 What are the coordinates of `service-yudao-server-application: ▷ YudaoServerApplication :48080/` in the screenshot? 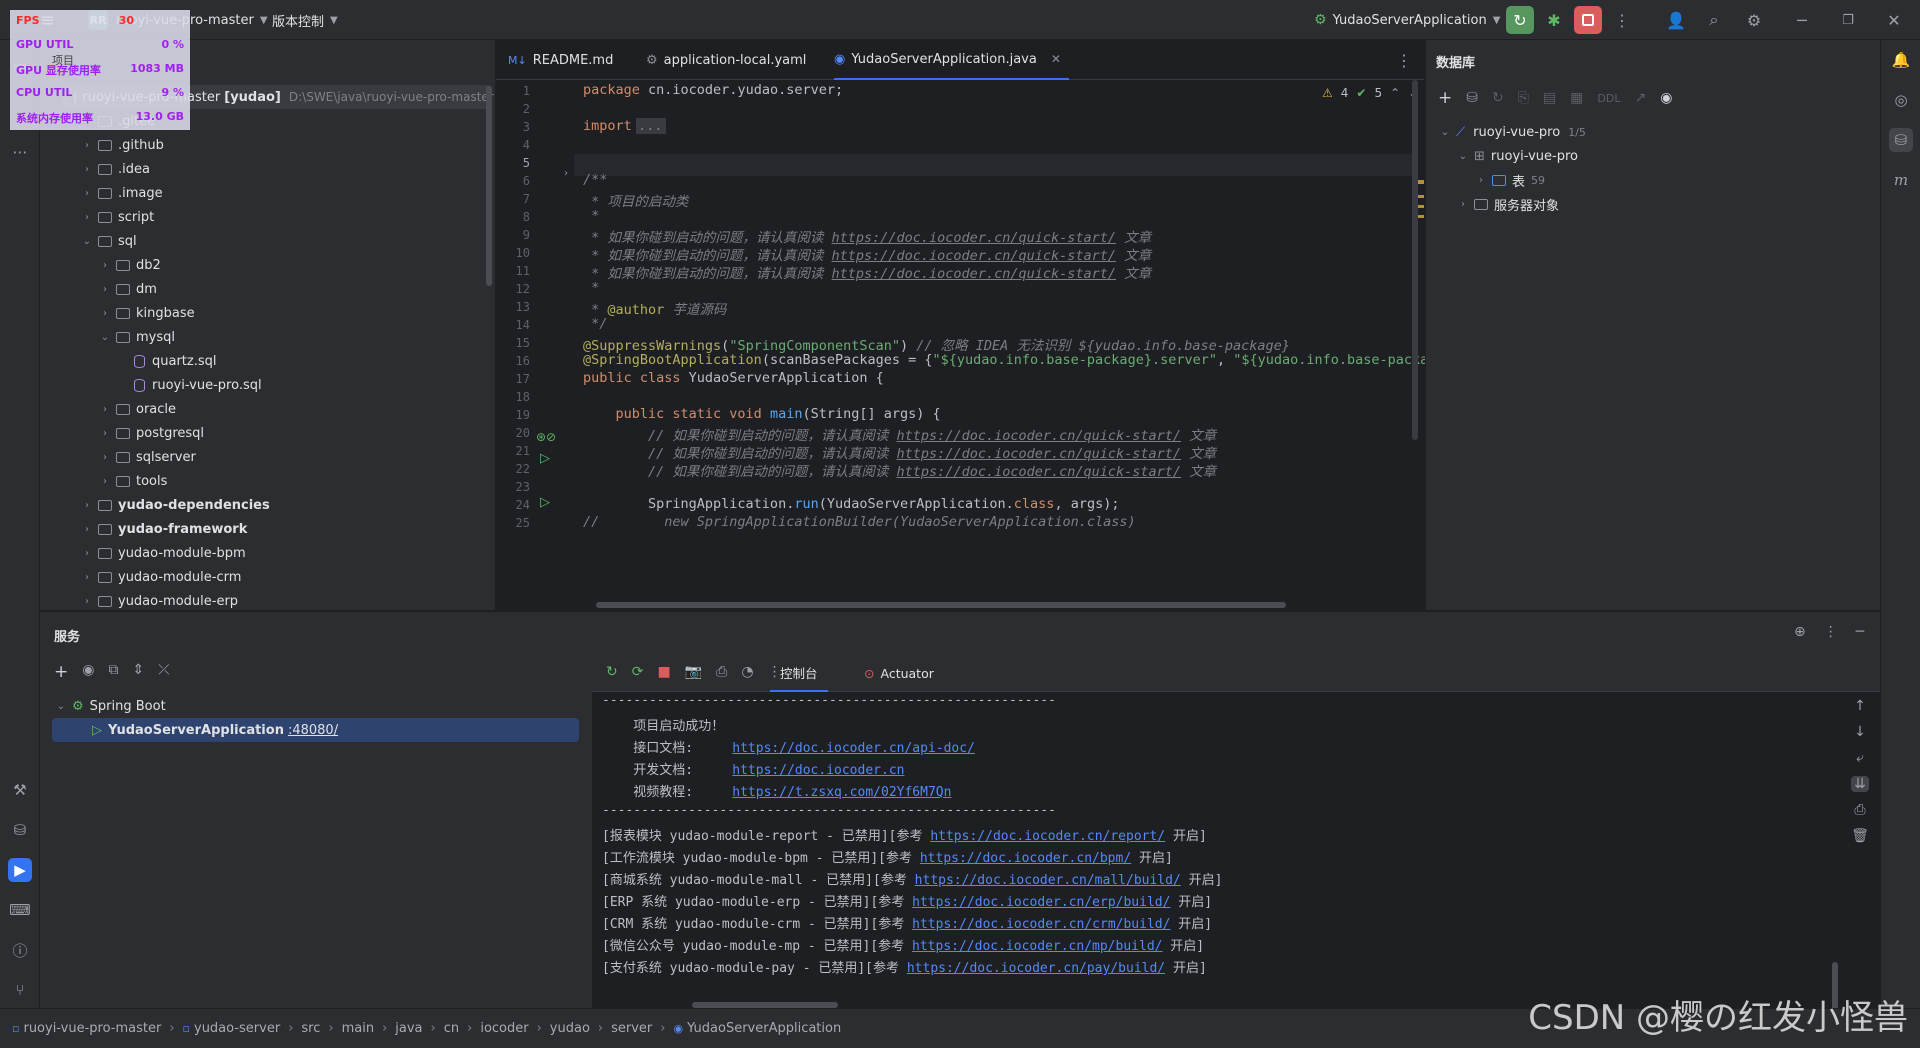 It's located at (315, 730).